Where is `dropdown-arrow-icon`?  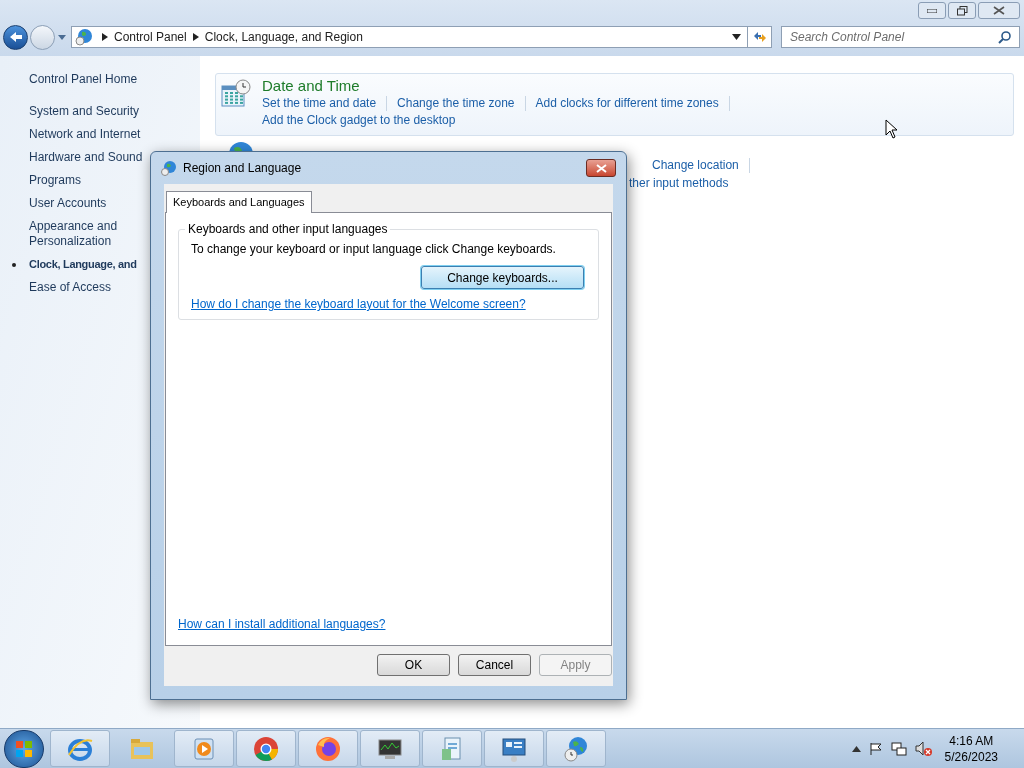 dropdown-arrow-icon is located at coordinates (736, 37).